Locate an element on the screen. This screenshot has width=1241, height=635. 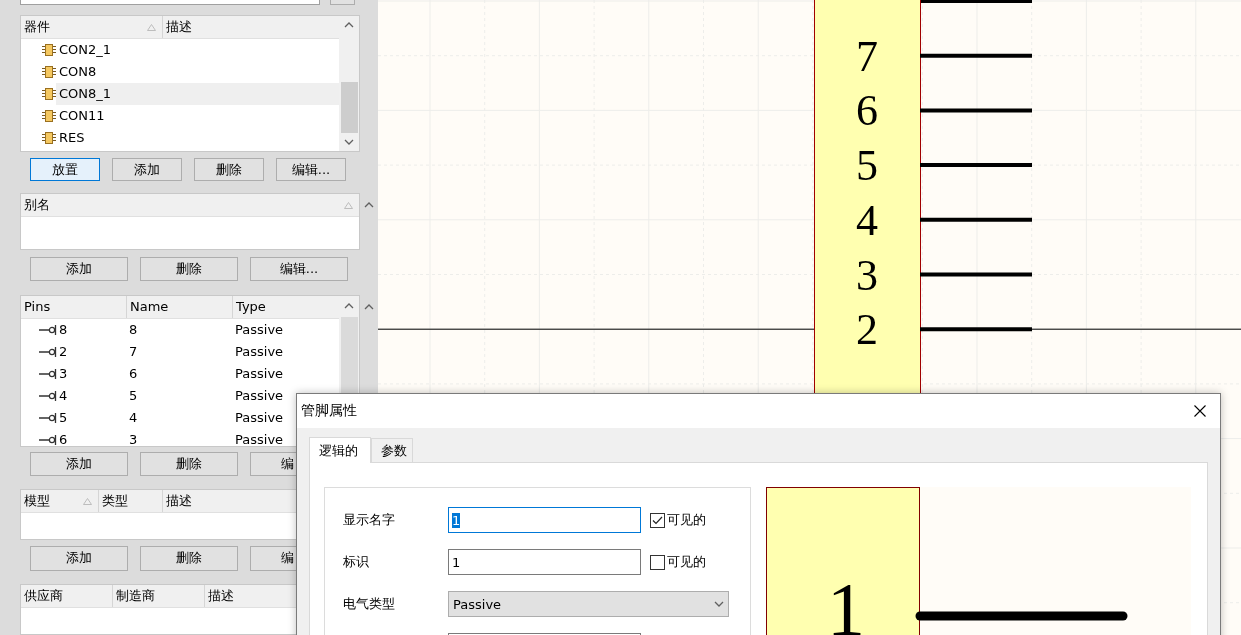
pin-number: 2 is located at coordinates (867, 330).